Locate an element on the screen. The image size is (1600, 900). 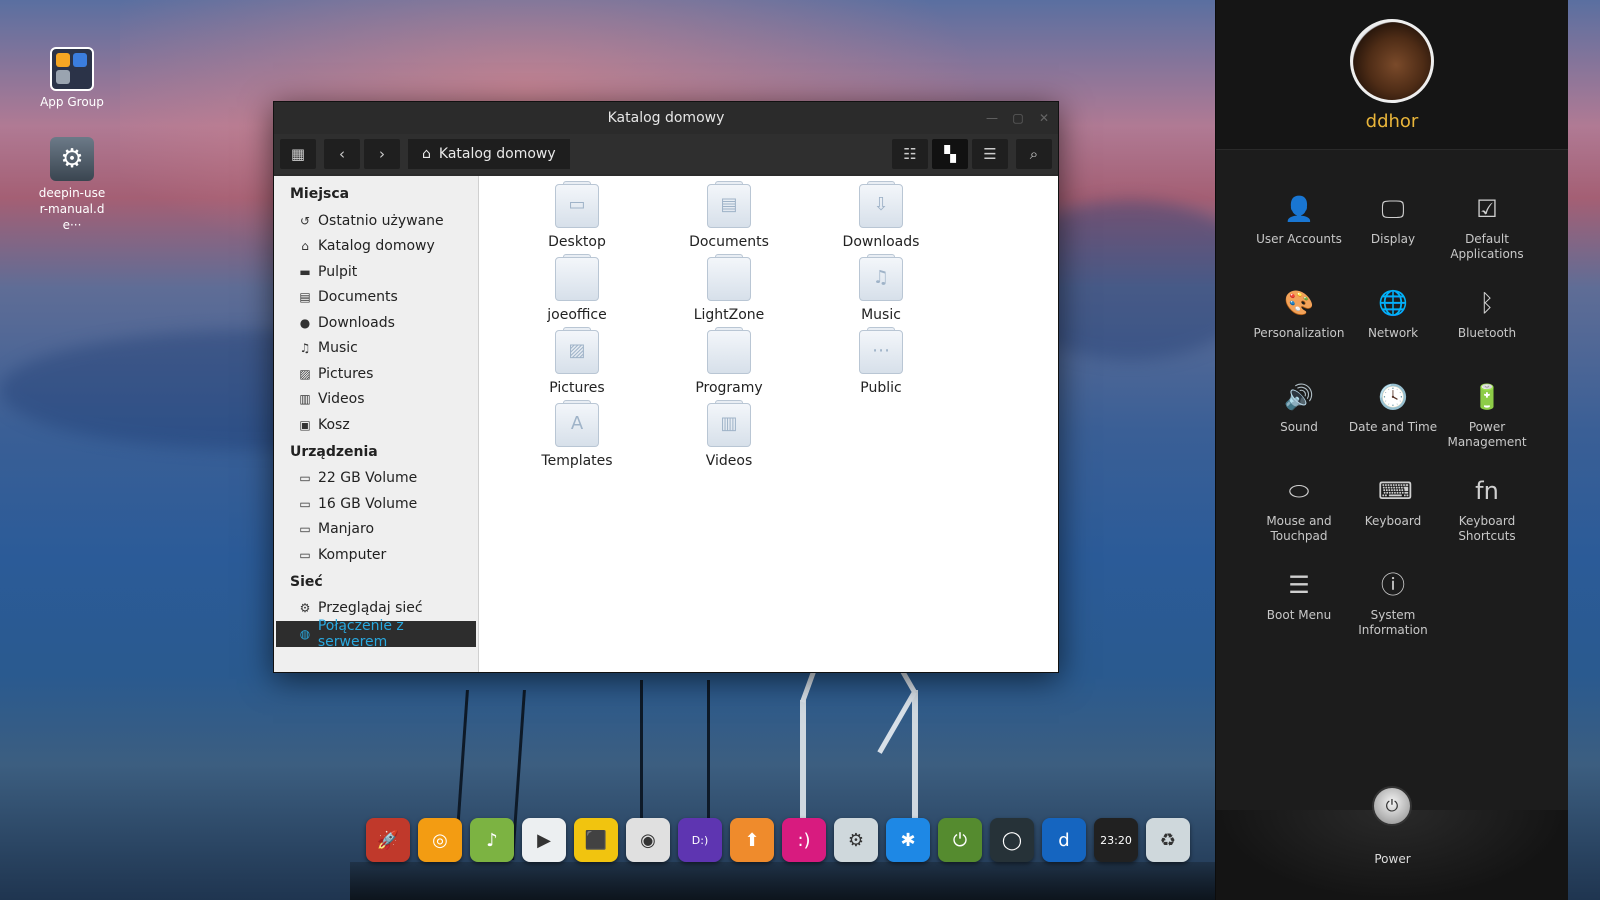
display-icon: 🖵 is located at coordinates (1393, 209).